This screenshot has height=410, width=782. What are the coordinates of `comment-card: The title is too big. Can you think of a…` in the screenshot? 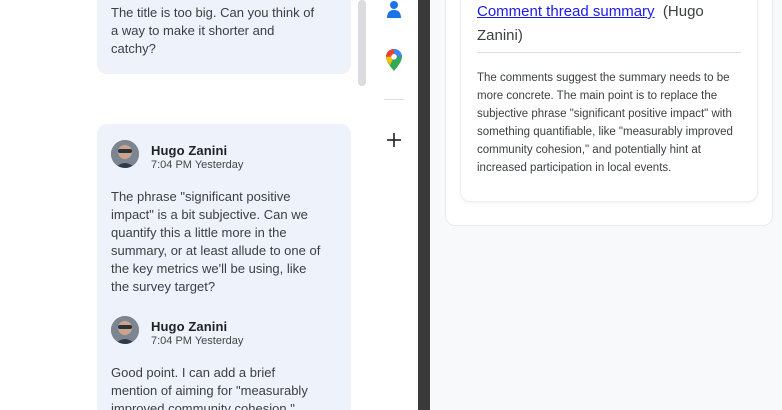 It's located at (224, 37).